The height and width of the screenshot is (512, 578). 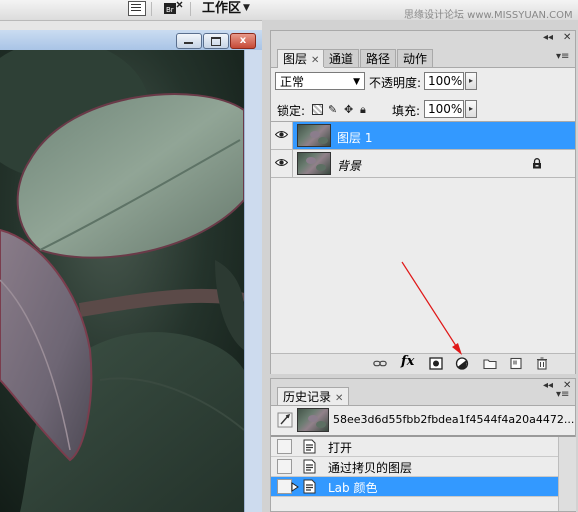 I want to click on document-scrollbar, so click(x=253, y=281).